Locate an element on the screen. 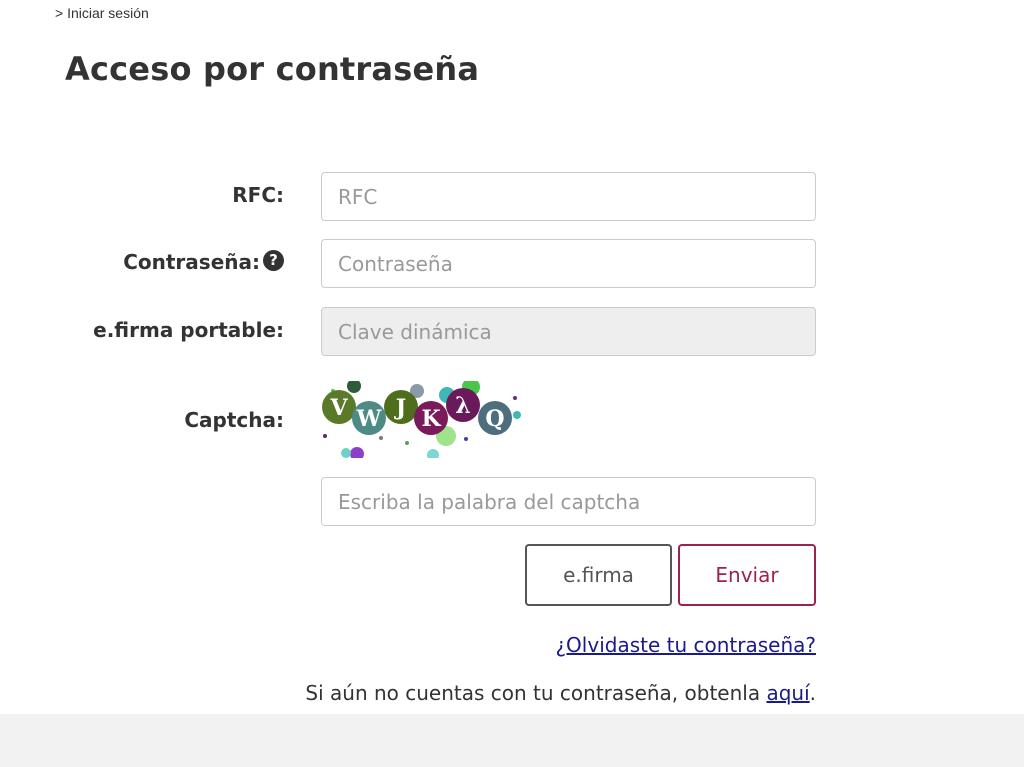  captcha-image: V W J K λ Q is located at coordinates (421, 419).